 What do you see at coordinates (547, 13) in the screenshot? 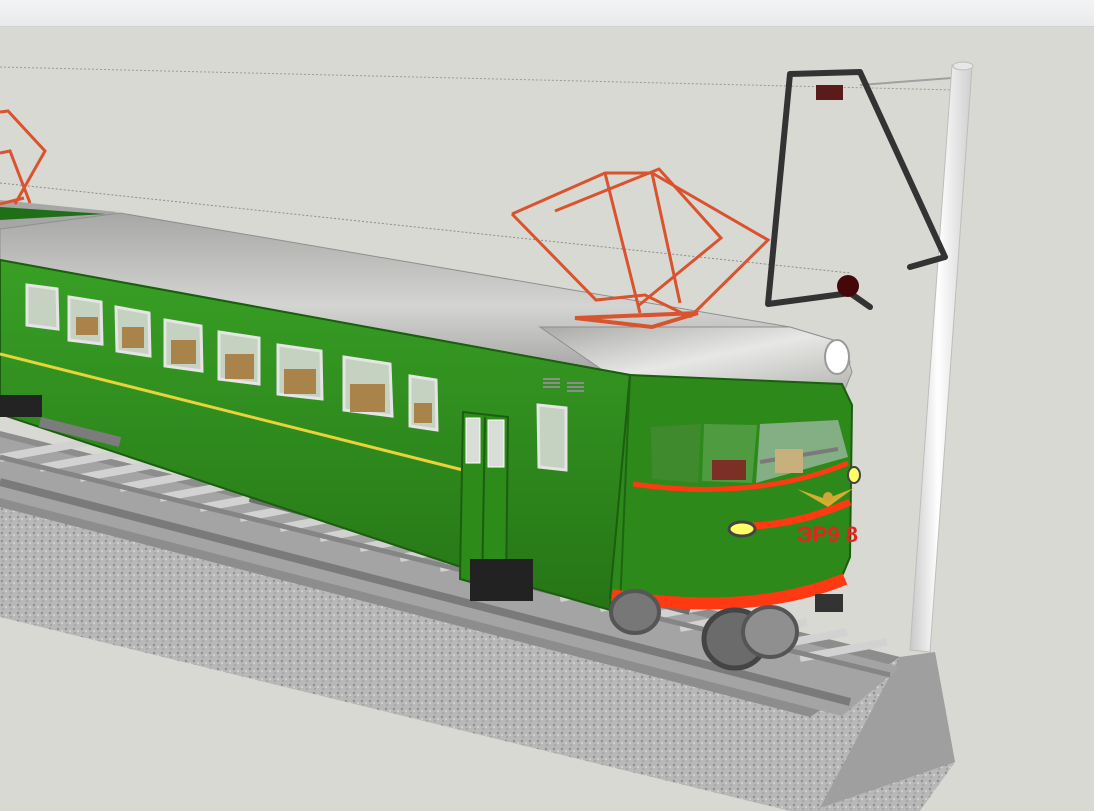
I see `top-toolbar` at bounding box center [547, 13].